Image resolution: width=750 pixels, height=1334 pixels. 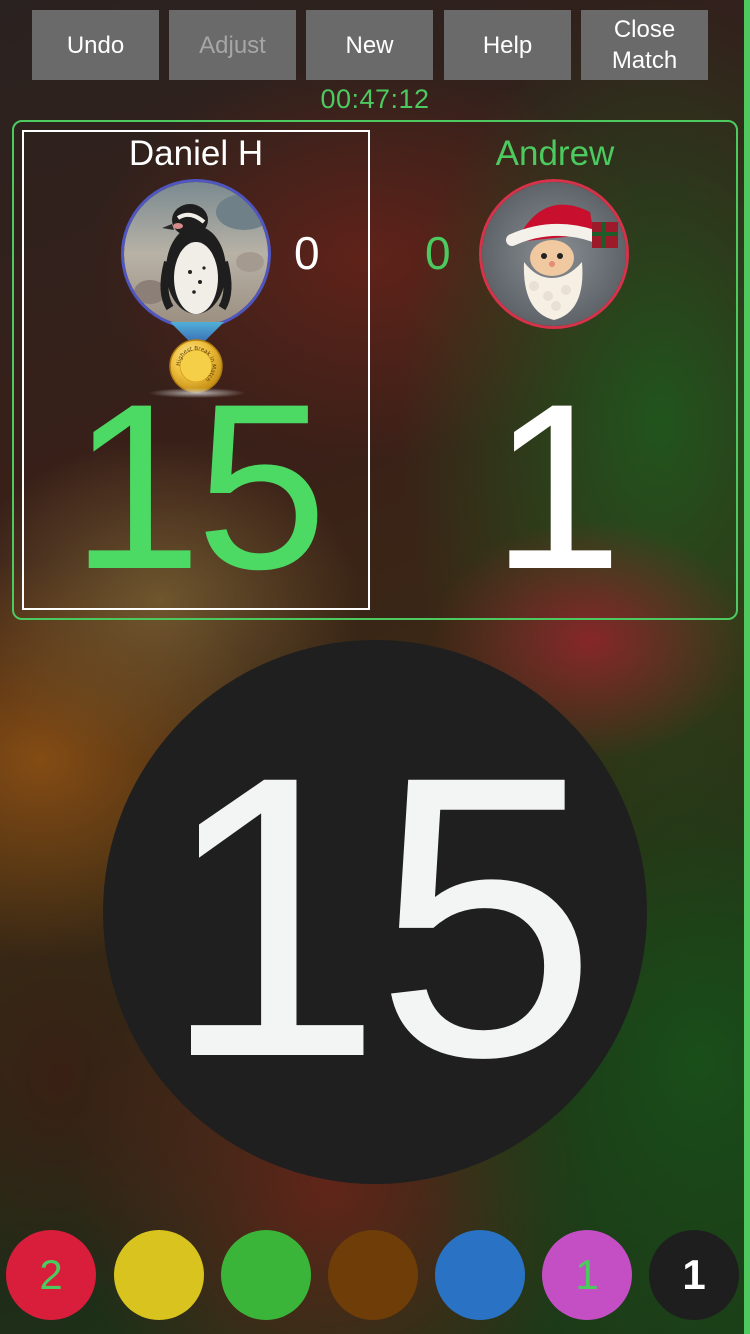 What do you see at coordinates (644, 60) in the screenshot?
I see `close-match-label-line2: Match` at bounding box center [644, 60].